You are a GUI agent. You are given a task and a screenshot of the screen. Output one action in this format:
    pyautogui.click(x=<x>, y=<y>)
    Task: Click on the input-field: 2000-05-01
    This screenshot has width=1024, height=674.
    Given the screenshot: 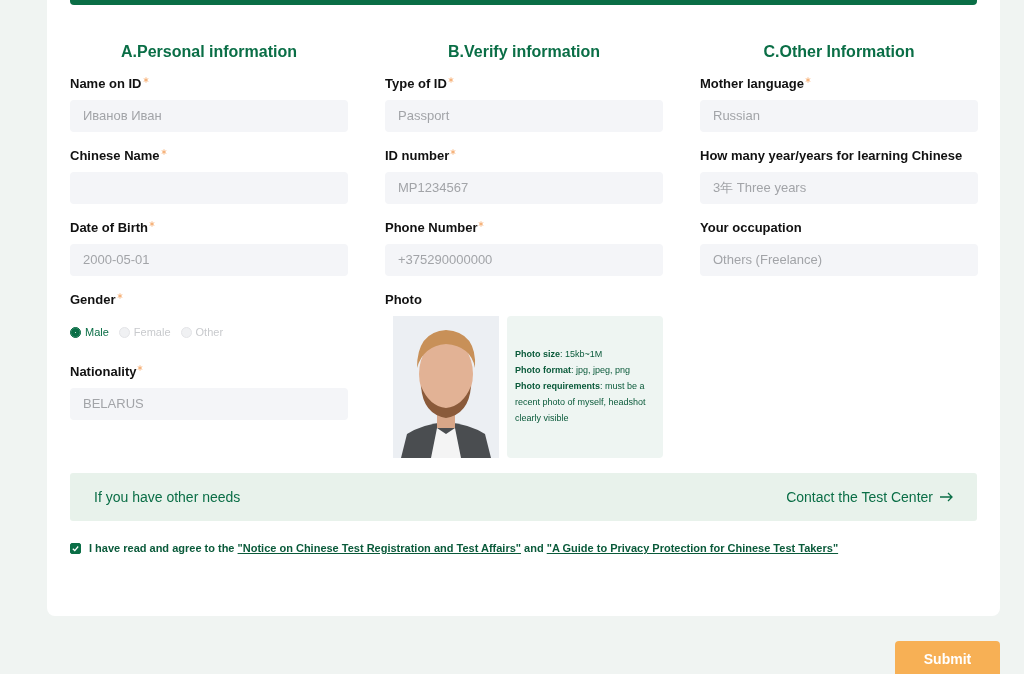 What is the action you would take?
    pyautogui.click(x=209, y=260)
    